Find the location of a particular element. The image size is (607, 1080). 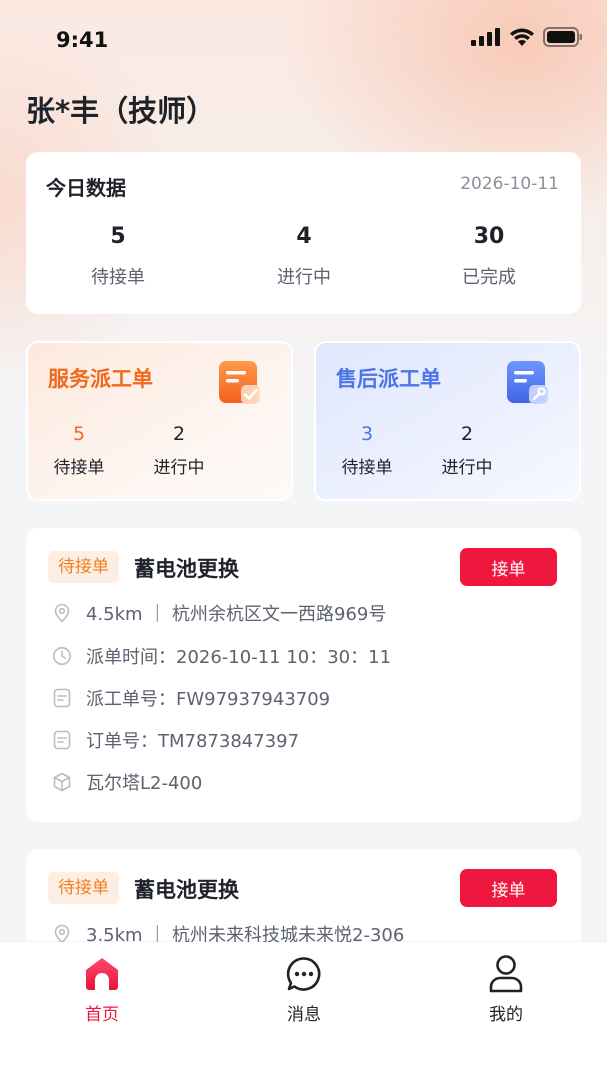

today-data-card: 今日数据 2026-10-11 5 待接单 4 进行中 30 已完成 is located at coordinates (303, 233).